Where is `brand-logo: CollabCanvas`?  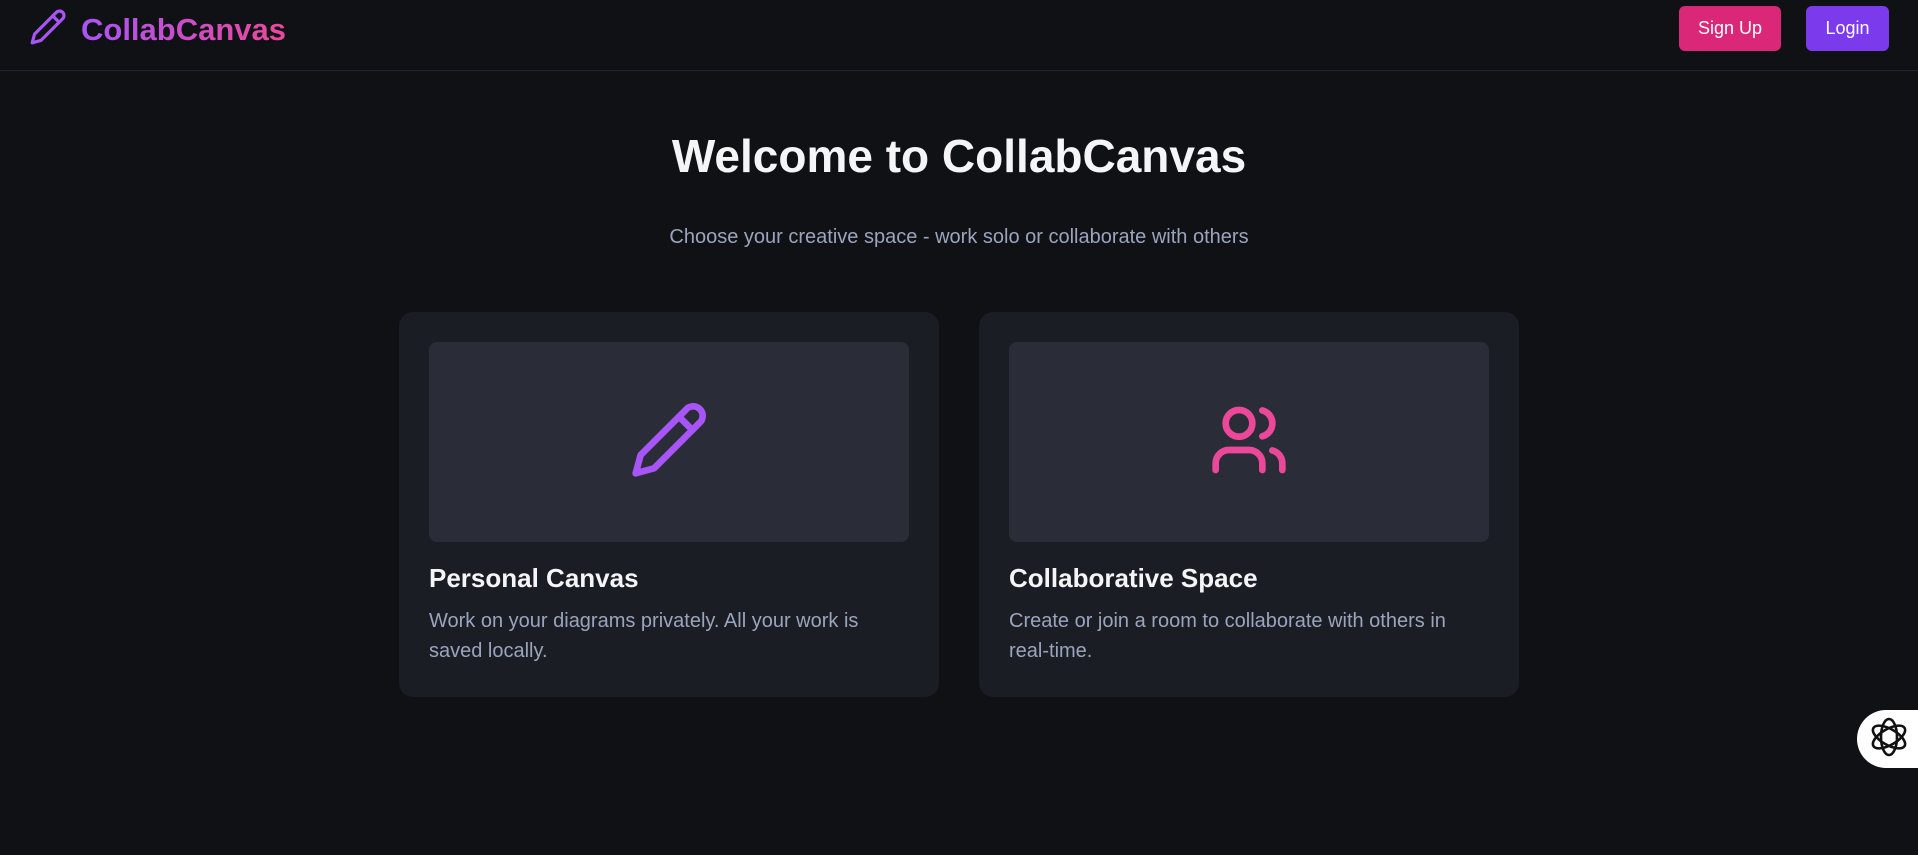
brand-logo: CollabCanvas is located at coordinates (157, 29).